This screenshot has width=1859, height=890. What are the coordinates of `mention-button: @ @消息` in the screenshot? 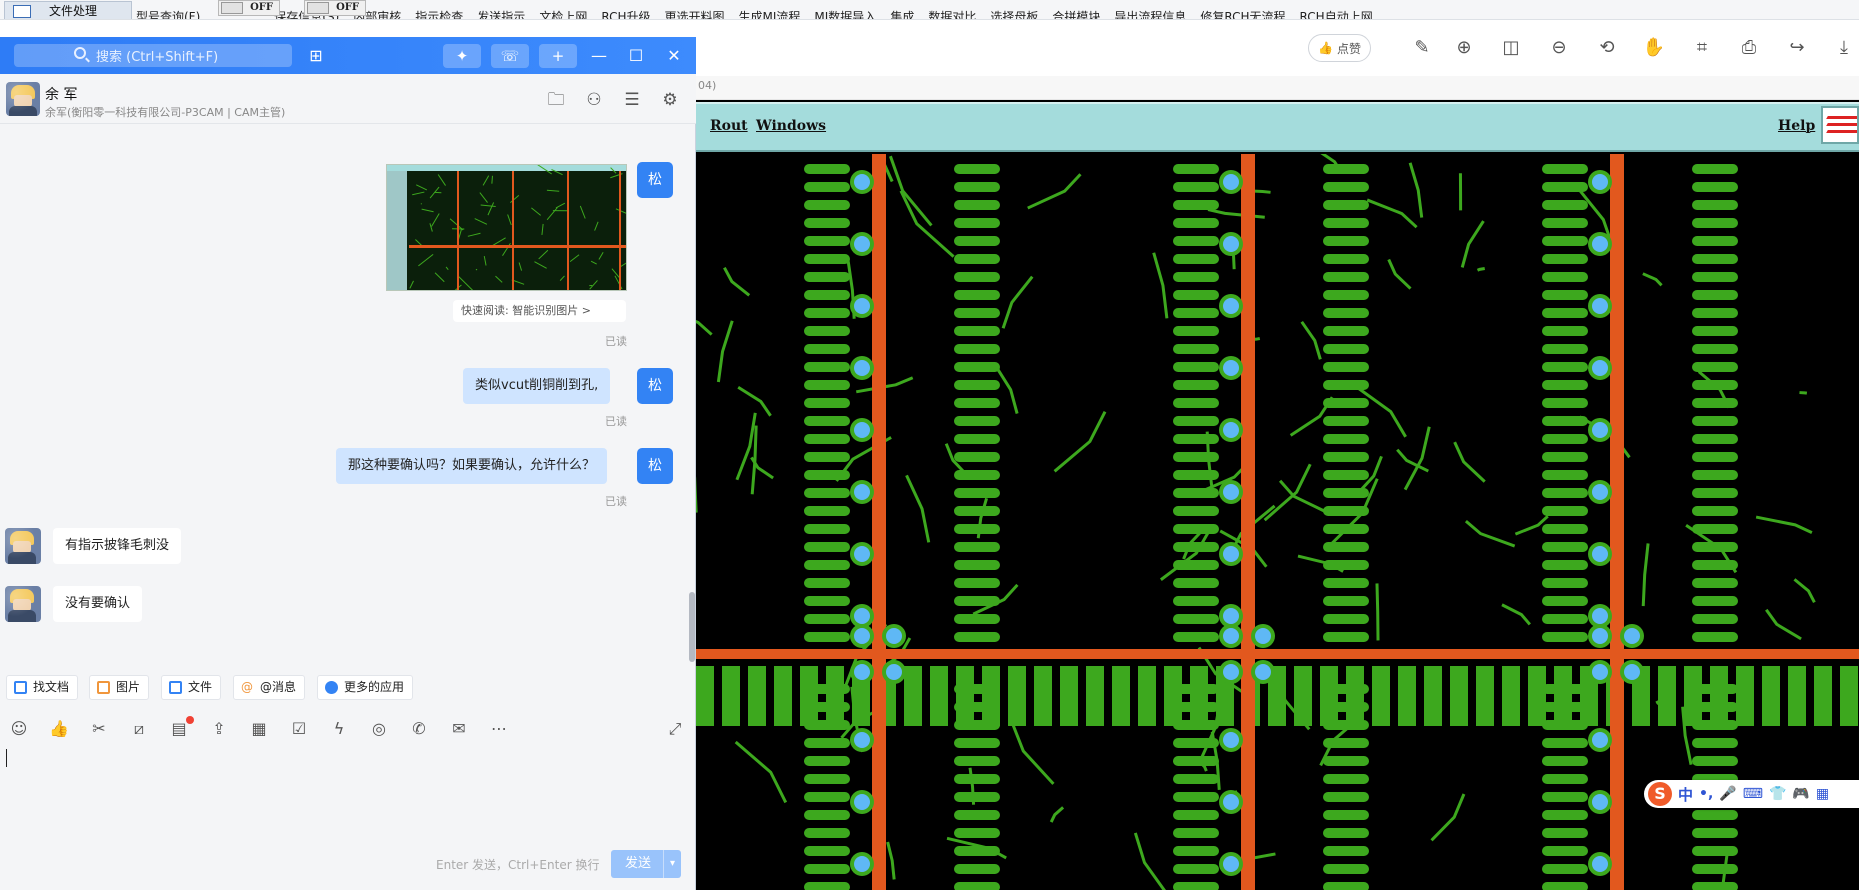 It's located at (269, 687).